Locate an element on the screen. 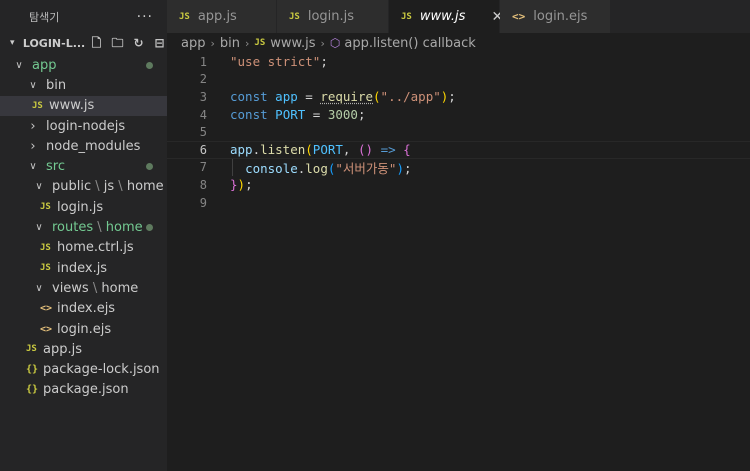 Image resolution: width=750 pixels, height=471 pixels. folder-item: ∨ public \ js \ home is located at coordinates (83, 187).